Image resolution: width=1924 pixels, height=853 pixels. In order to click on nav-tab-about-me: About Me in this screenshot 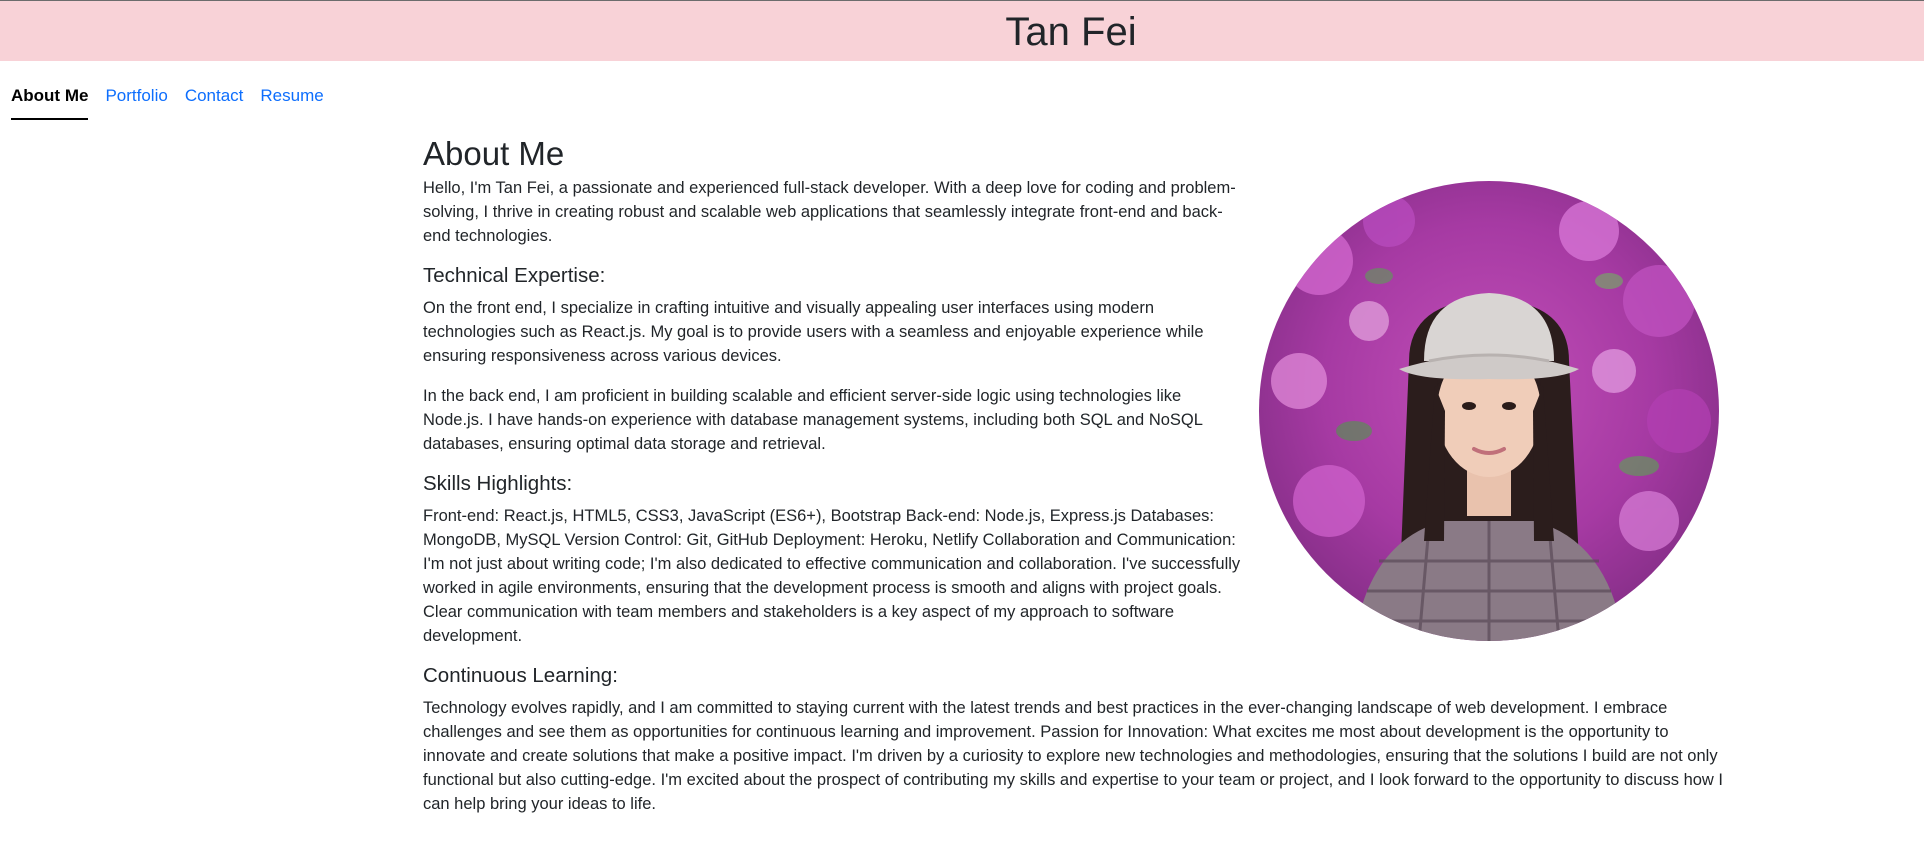, I will do `click(50, 102)`.